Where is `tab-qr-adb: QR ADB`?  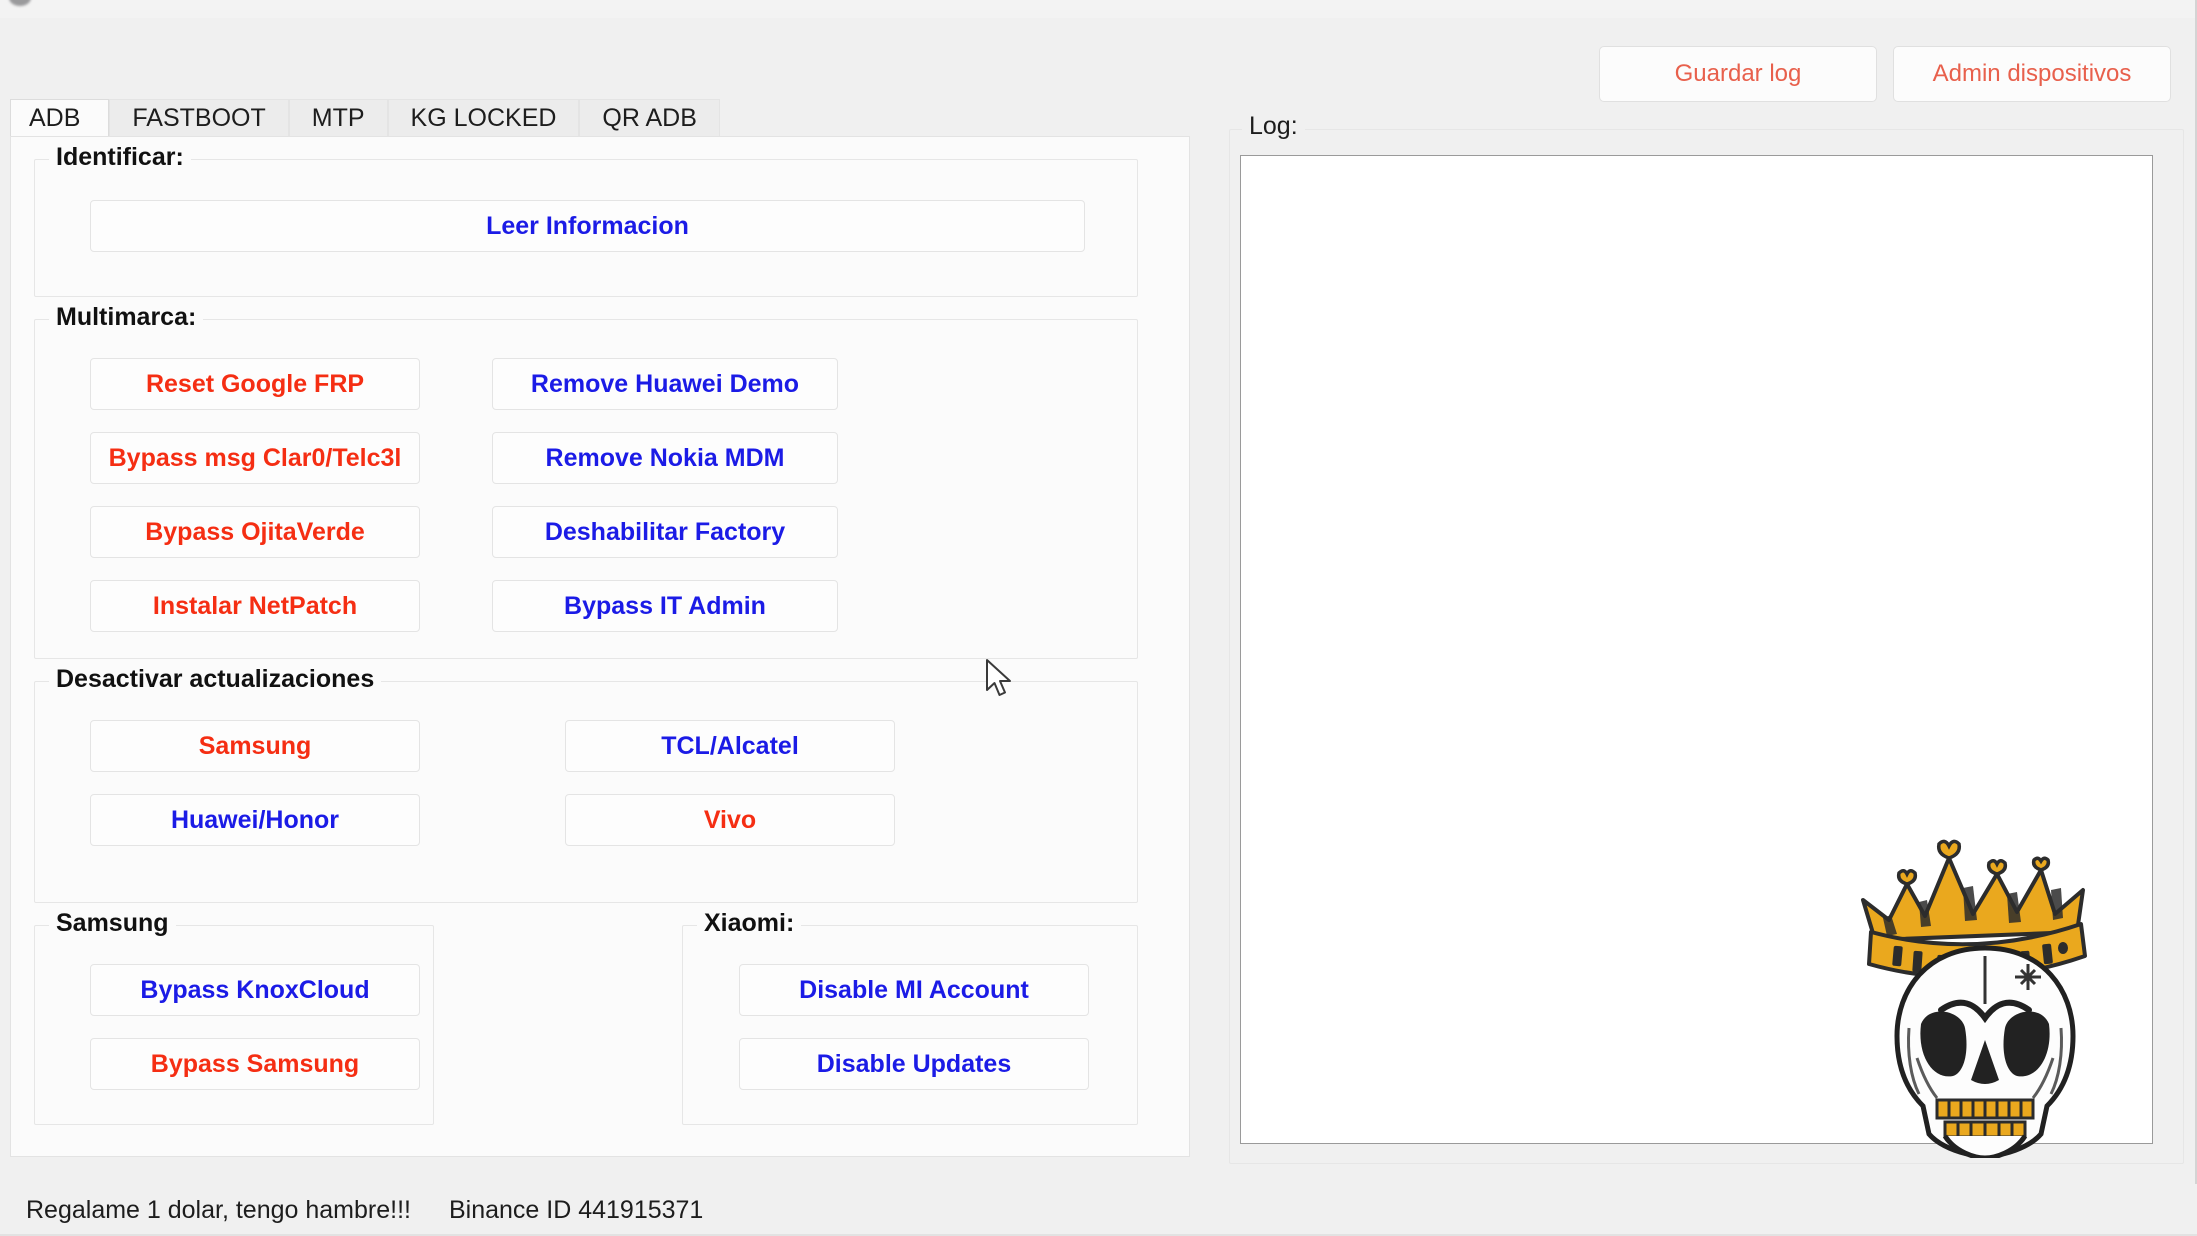
tab-qr-adb: QR ADB is located at coordinates (649, 118).